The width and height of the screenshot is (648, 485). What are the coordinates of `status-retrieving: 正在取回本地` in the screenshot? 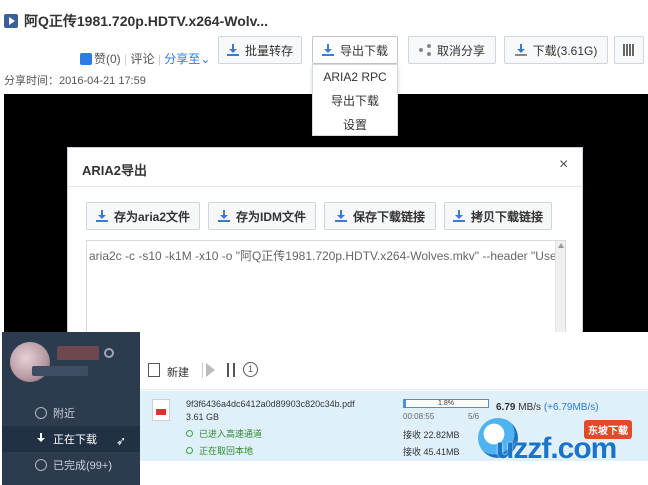 It's located at (219, 450).